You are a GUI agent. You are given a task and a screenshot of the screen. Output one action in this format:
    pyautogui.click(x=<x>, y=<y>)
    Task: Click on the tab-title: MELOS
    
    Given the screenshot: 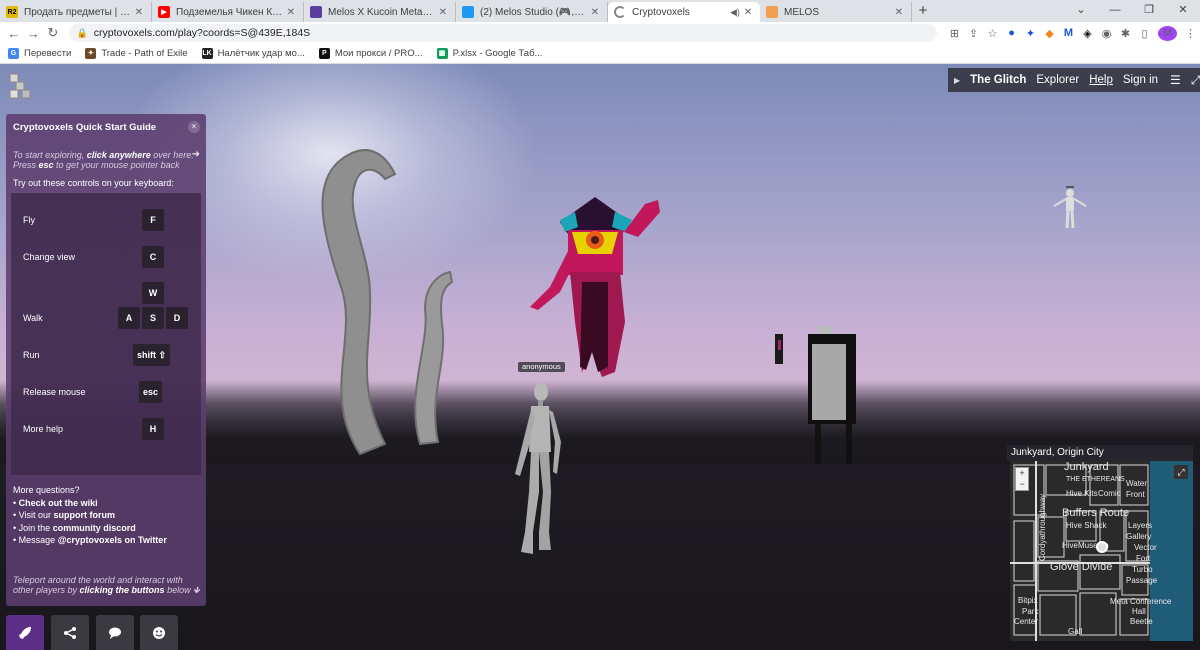 What is the action you would take?
    pyautogui.click(x=802, y=12)
    